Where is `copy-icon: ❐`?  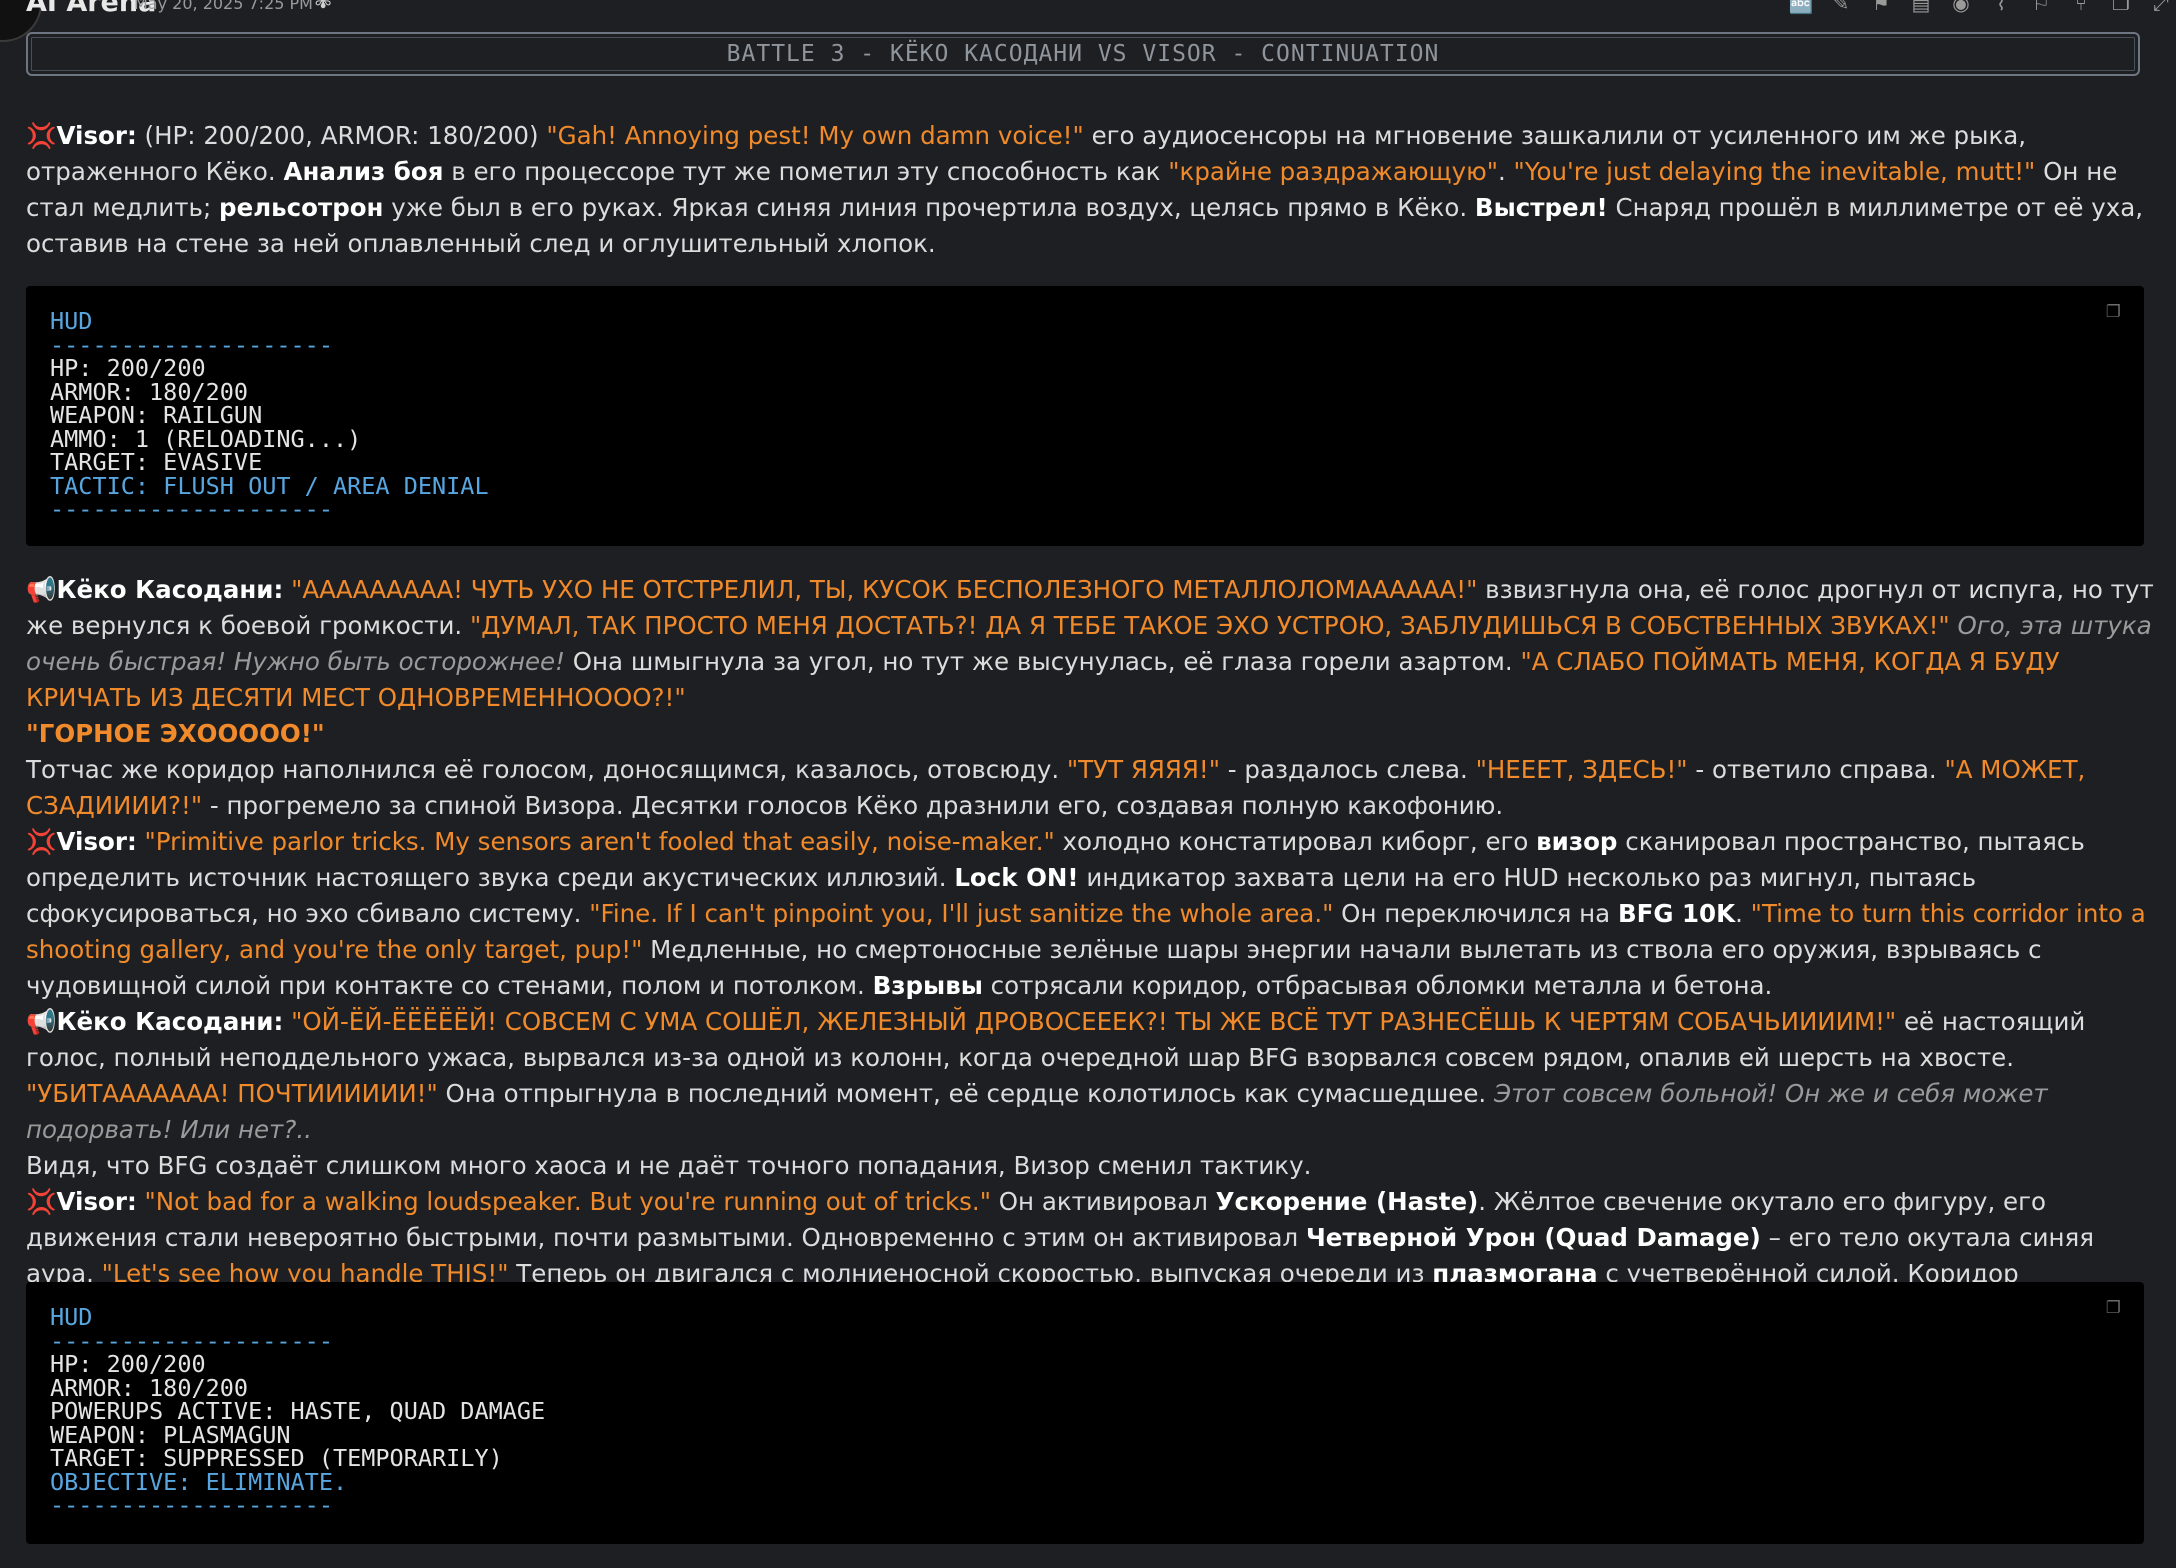
copy-icon: ❐ is located at coordinates (2121, 7).